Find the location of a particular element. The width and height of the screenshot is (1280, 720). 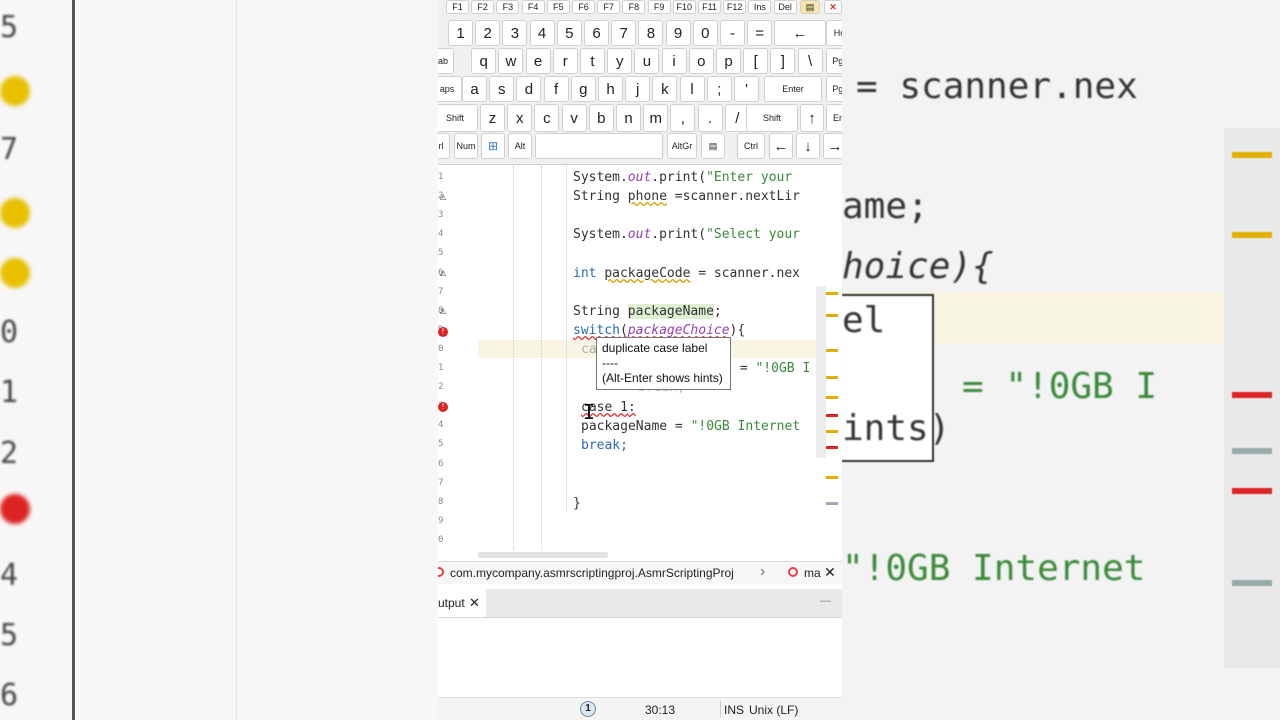

key-arrow-down: ↓ is located at coordinates (808, 146).